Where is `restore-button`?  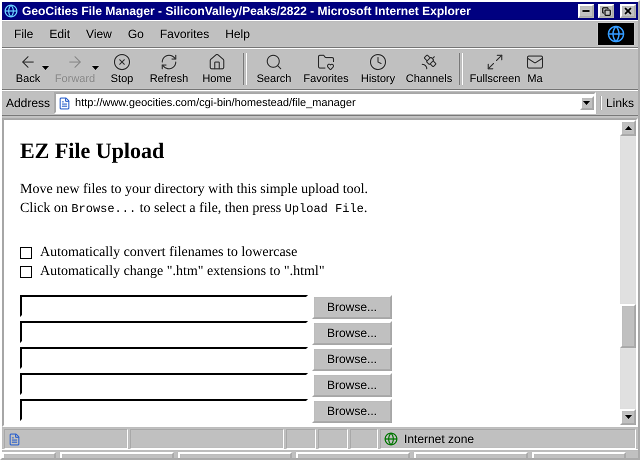 restore-button is located at coordinates (606, 11).